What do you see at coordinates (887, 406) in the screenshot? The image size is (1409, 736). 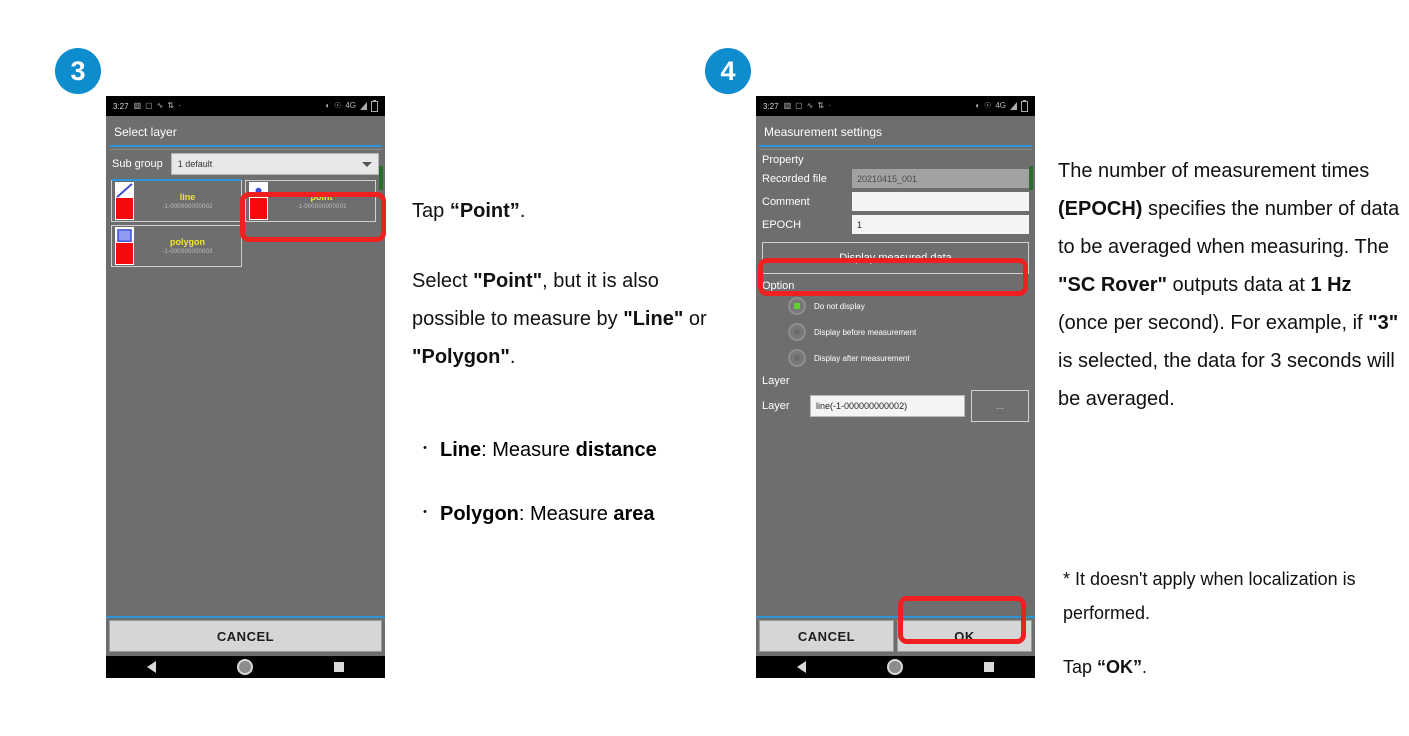 I see `layer-value-field: line(-1-000000000002)` at bounding box center [887, 406].